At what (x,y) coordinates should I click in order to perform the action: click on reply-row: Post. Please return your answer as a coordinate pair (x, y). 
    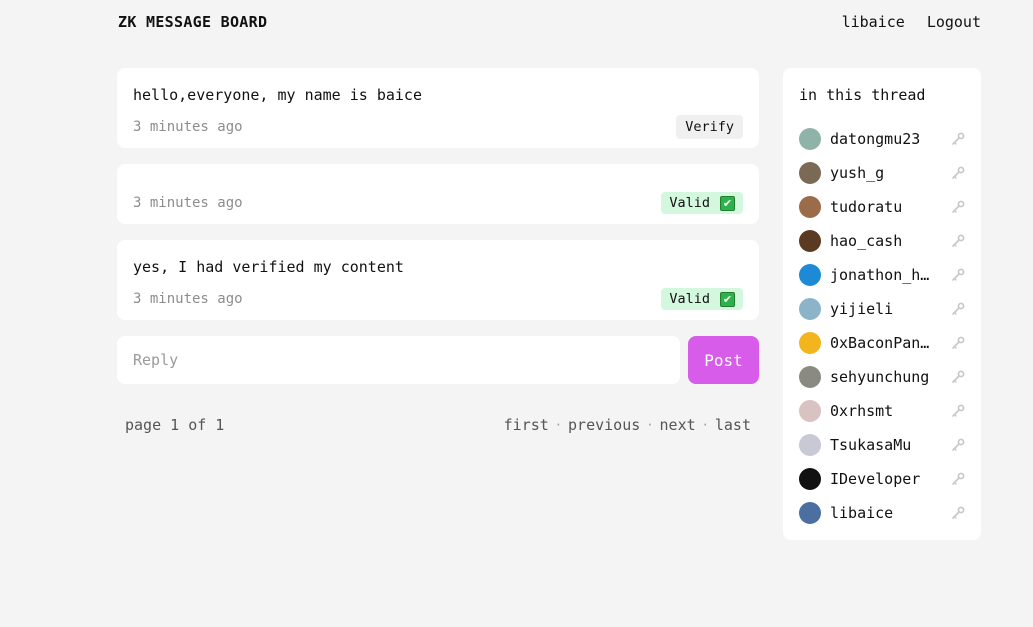
    Looking at the image, I should click on (438, 360).